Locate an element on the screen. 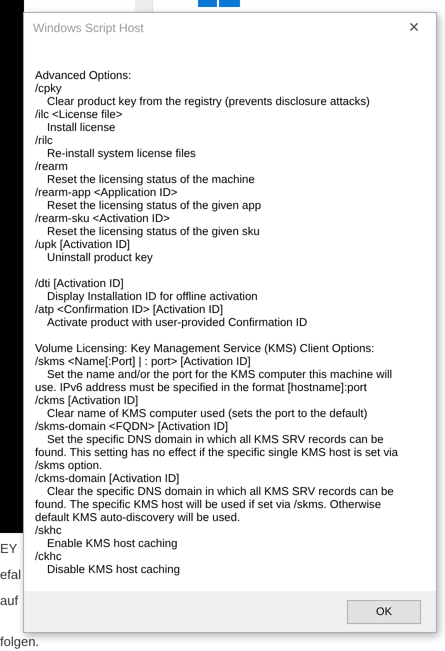  option-syntax: /upk [Activation ID] is located at coordinates (83, 245).